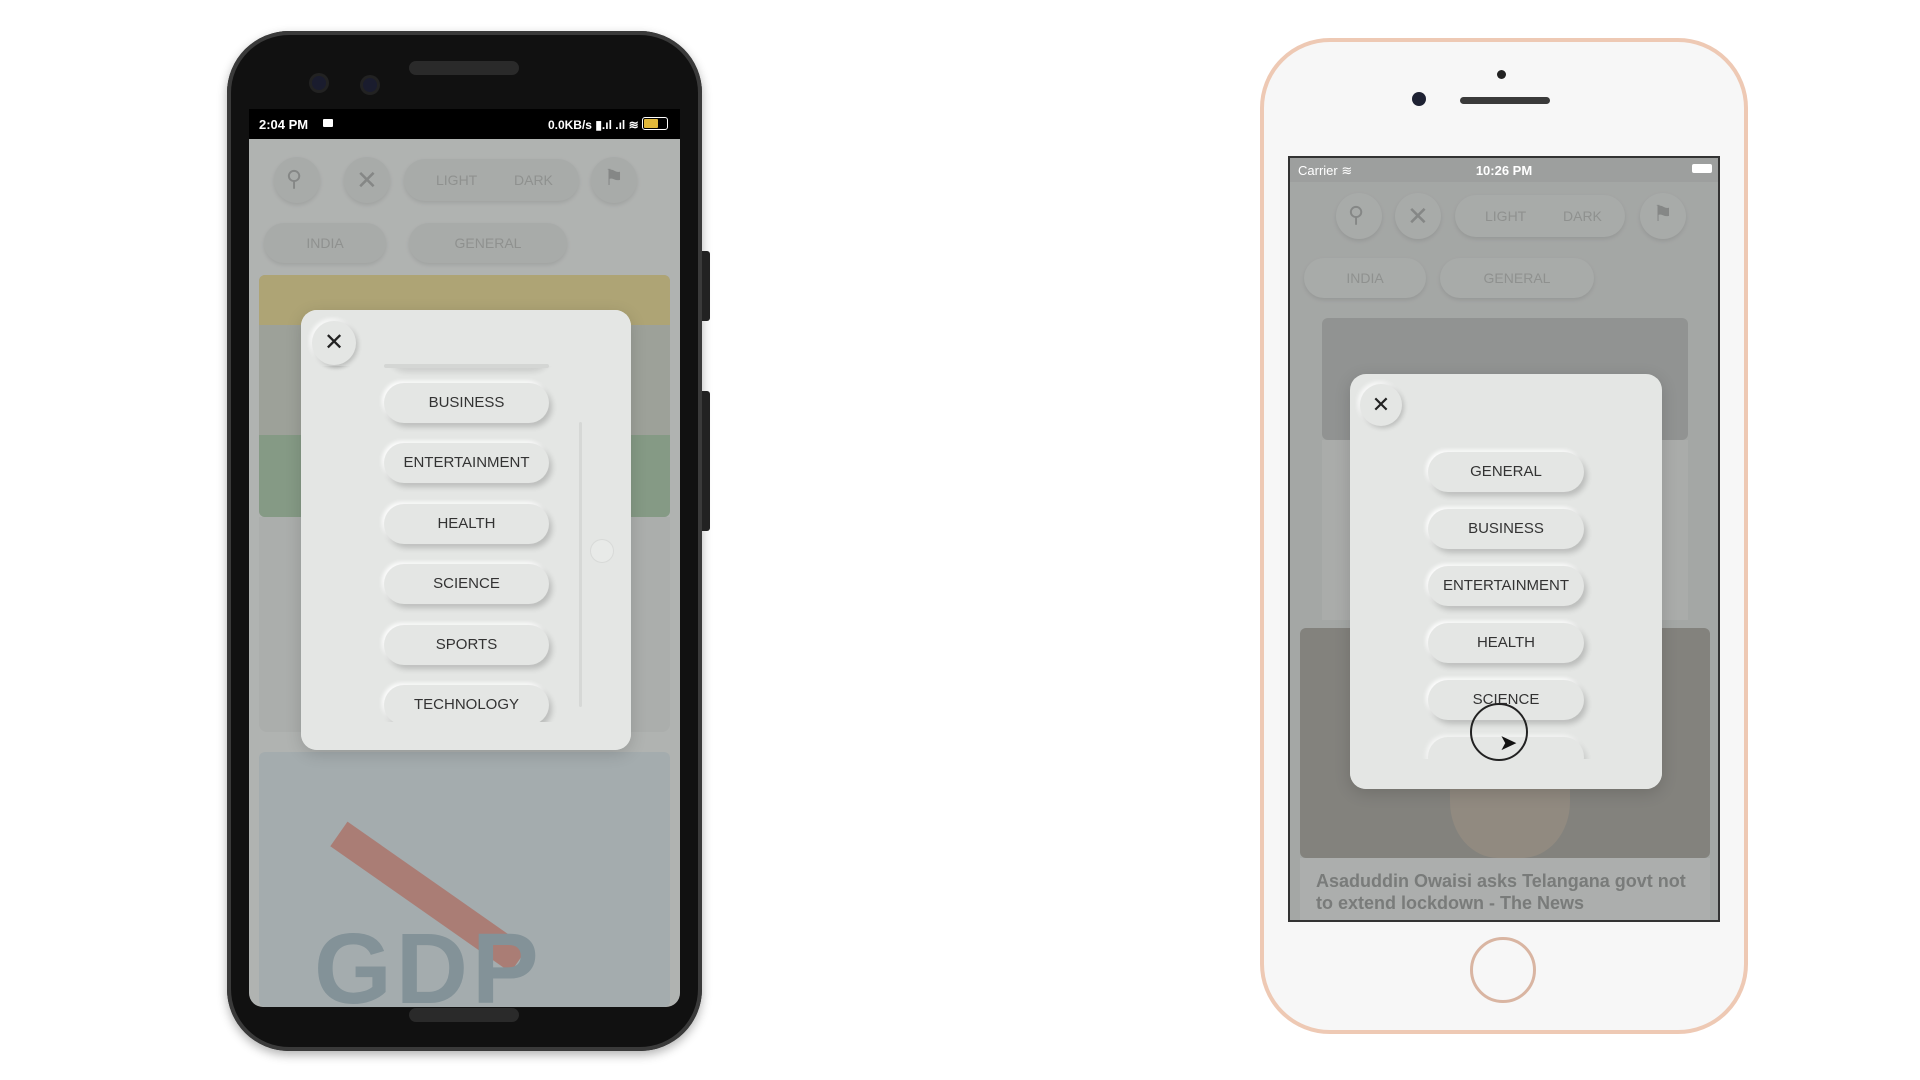 This screenshot has width=1920, height=1080. What do you see at coordinates (464, 124) in the screenshot?
I see `android-status-bar: 2:04 PM 0.0KB/s ▮.ıl .ıl ≋` at bounding box center [464, 124].